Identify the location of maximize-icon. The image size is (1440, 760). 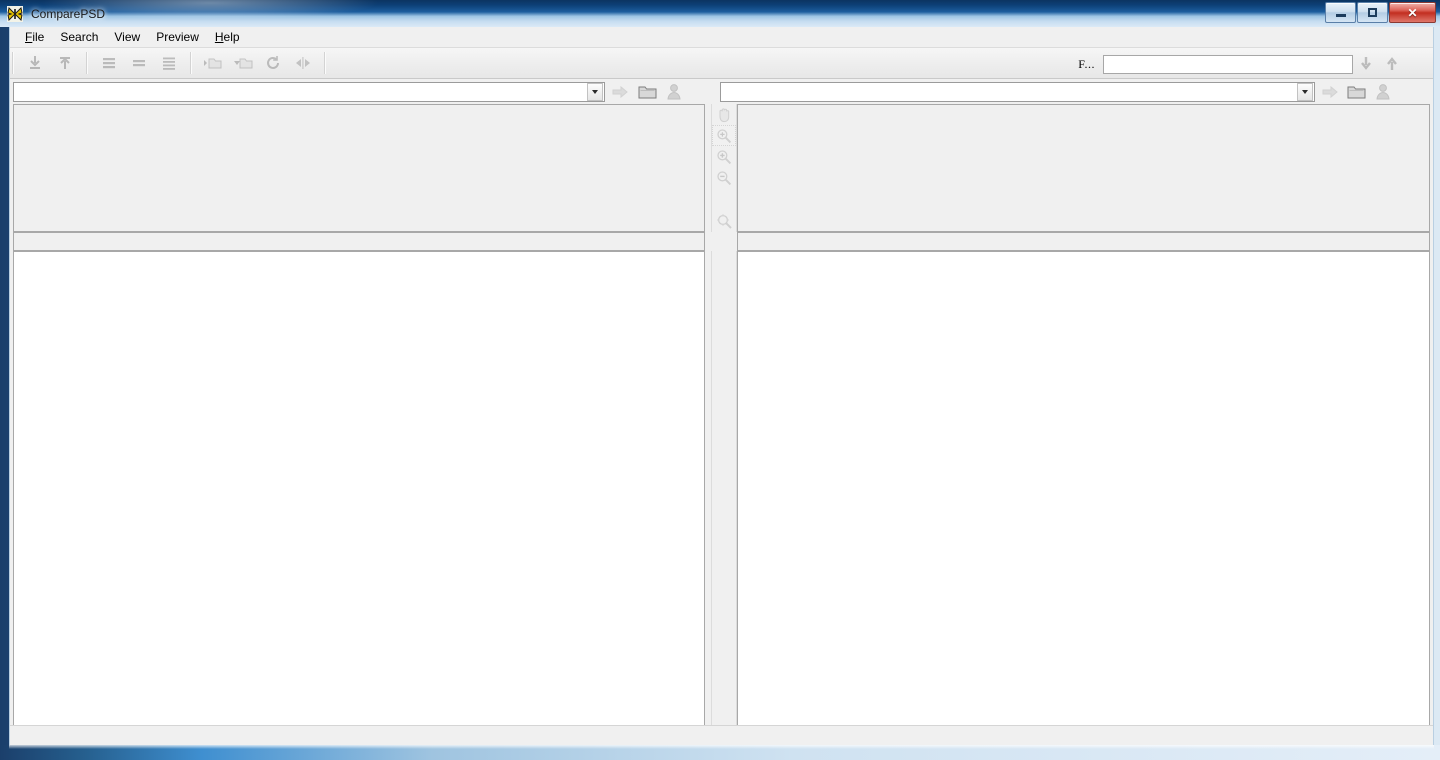
(1372, 12).